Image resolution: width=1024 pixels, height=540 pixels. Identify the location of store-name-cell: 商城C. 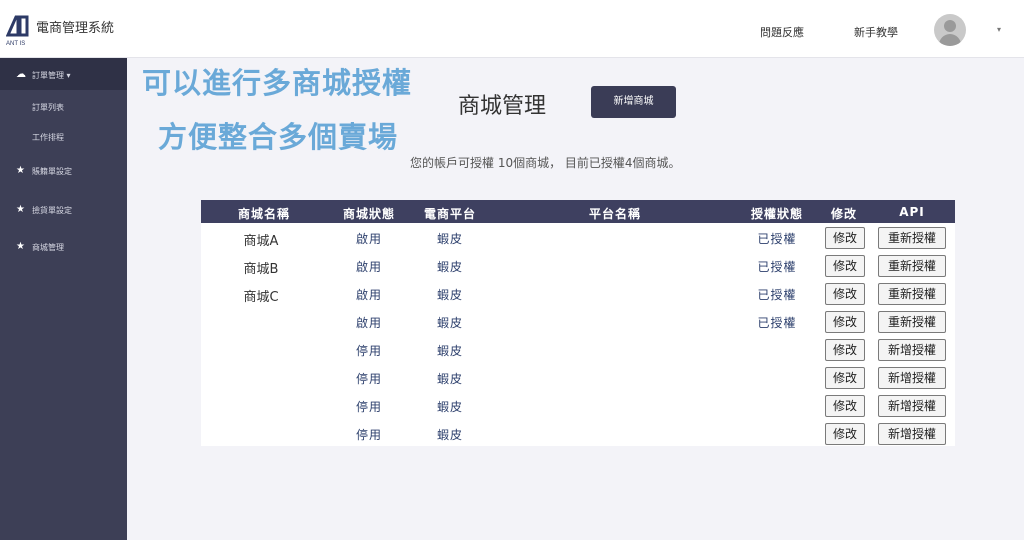
(261, 297).